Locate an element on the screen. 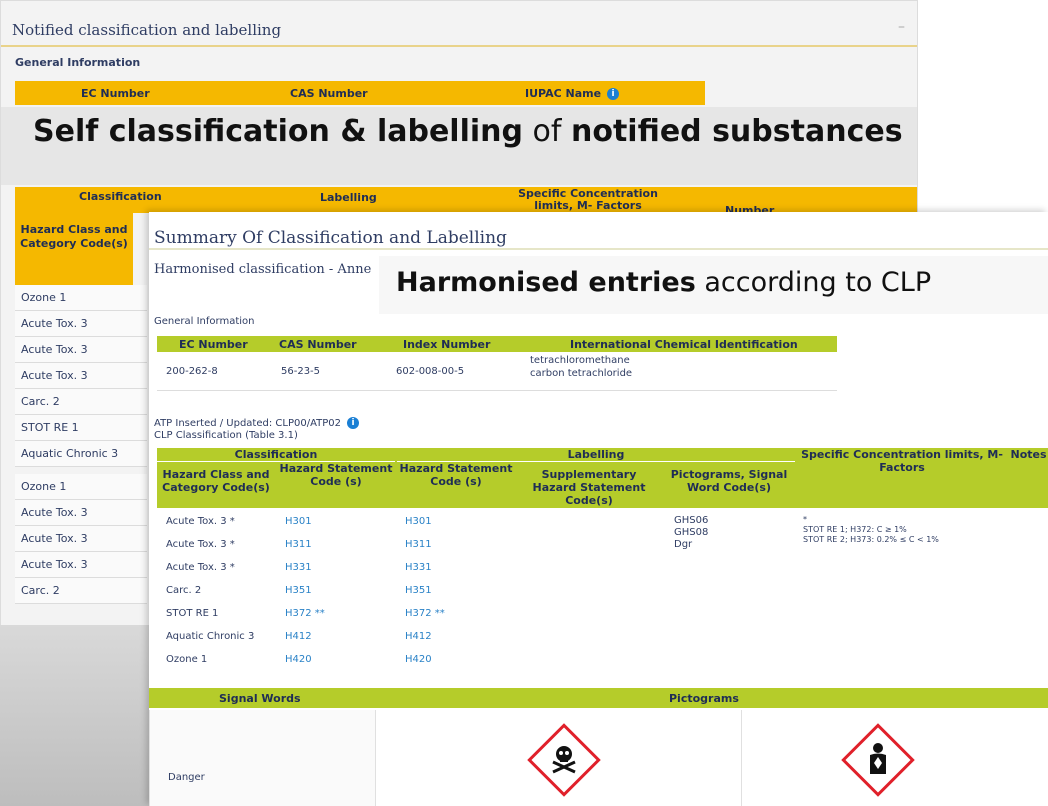  hazard-statement-link-labelling: H420 is located at coordinates (418, 659).